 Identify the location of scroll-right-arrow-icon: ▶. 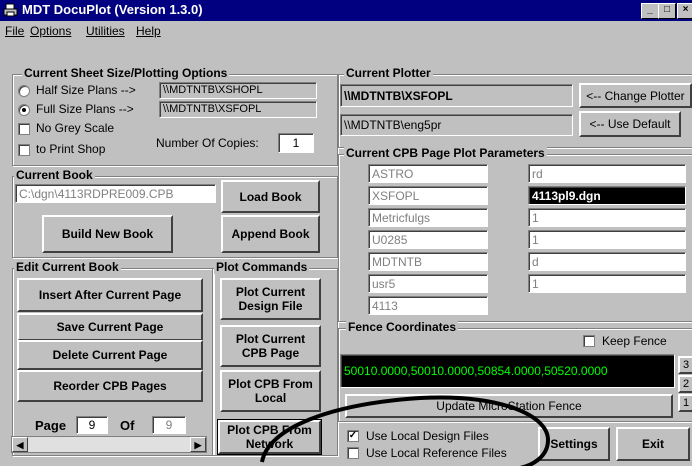
(198, 444).